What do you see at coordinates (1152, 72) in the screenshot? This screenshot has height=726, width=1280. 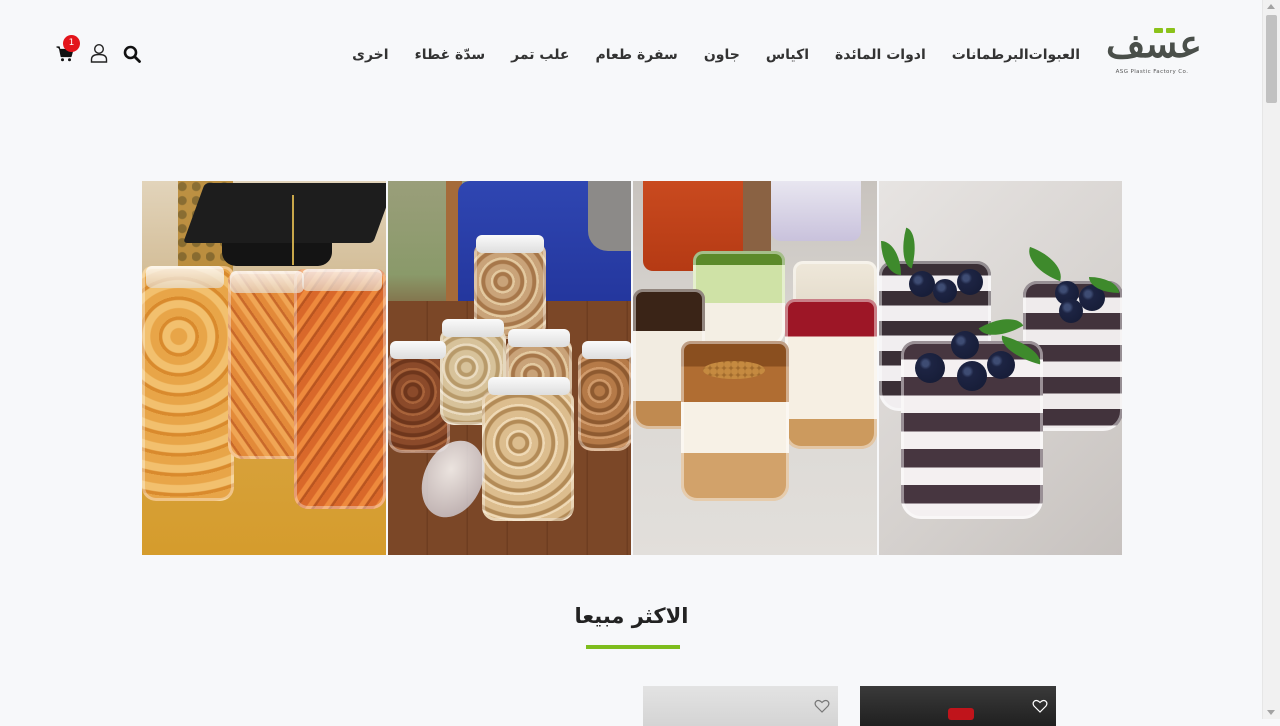 I see `logo-subtitle: ASG Plastic Factory Co.` at bounding box center [1152, 72].